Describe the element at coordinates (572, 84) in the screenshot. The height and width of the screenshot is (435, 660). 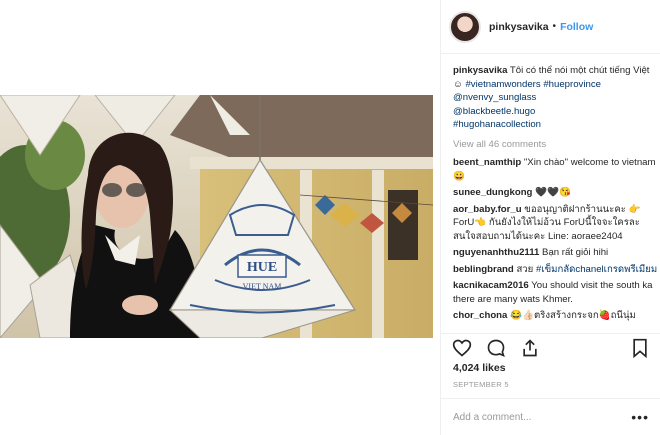
I see `caption-hashtag: #hueprovince` at that location.